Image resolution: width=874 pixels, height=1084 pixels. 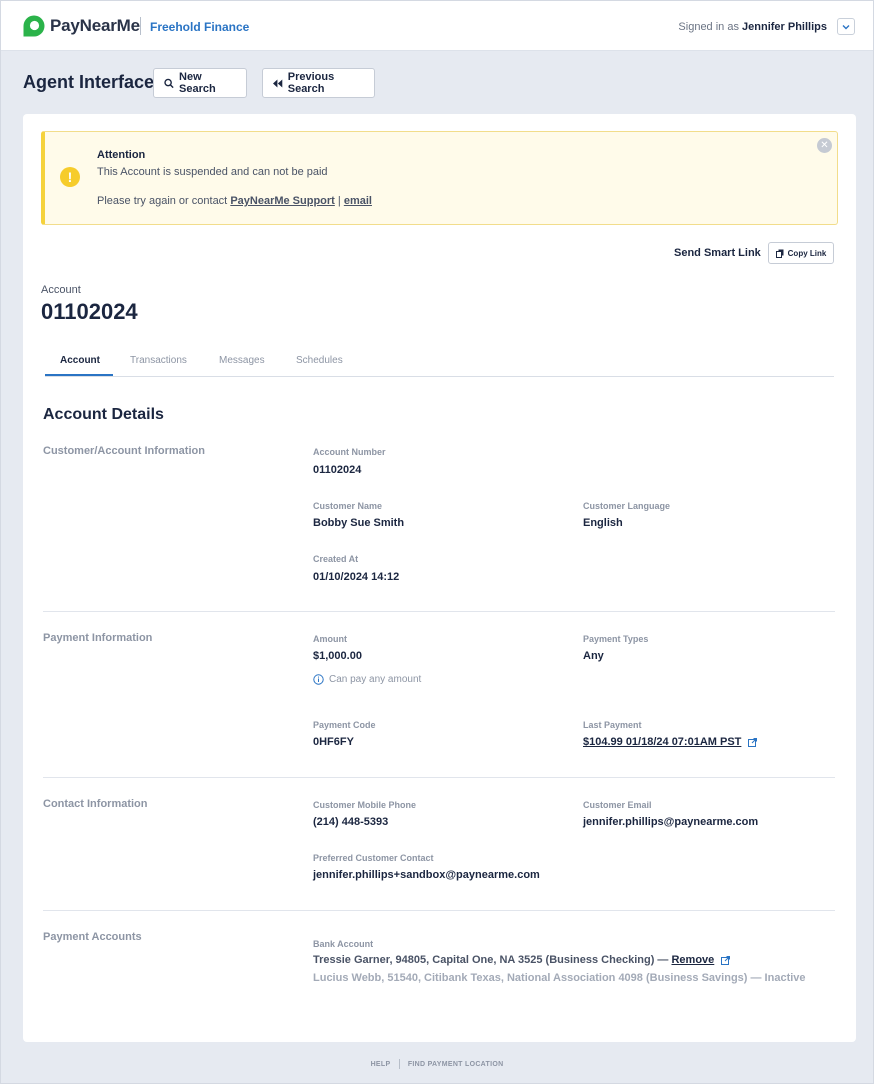 I want to click on page-title: Agent Interface, so click(x=89, y=82).